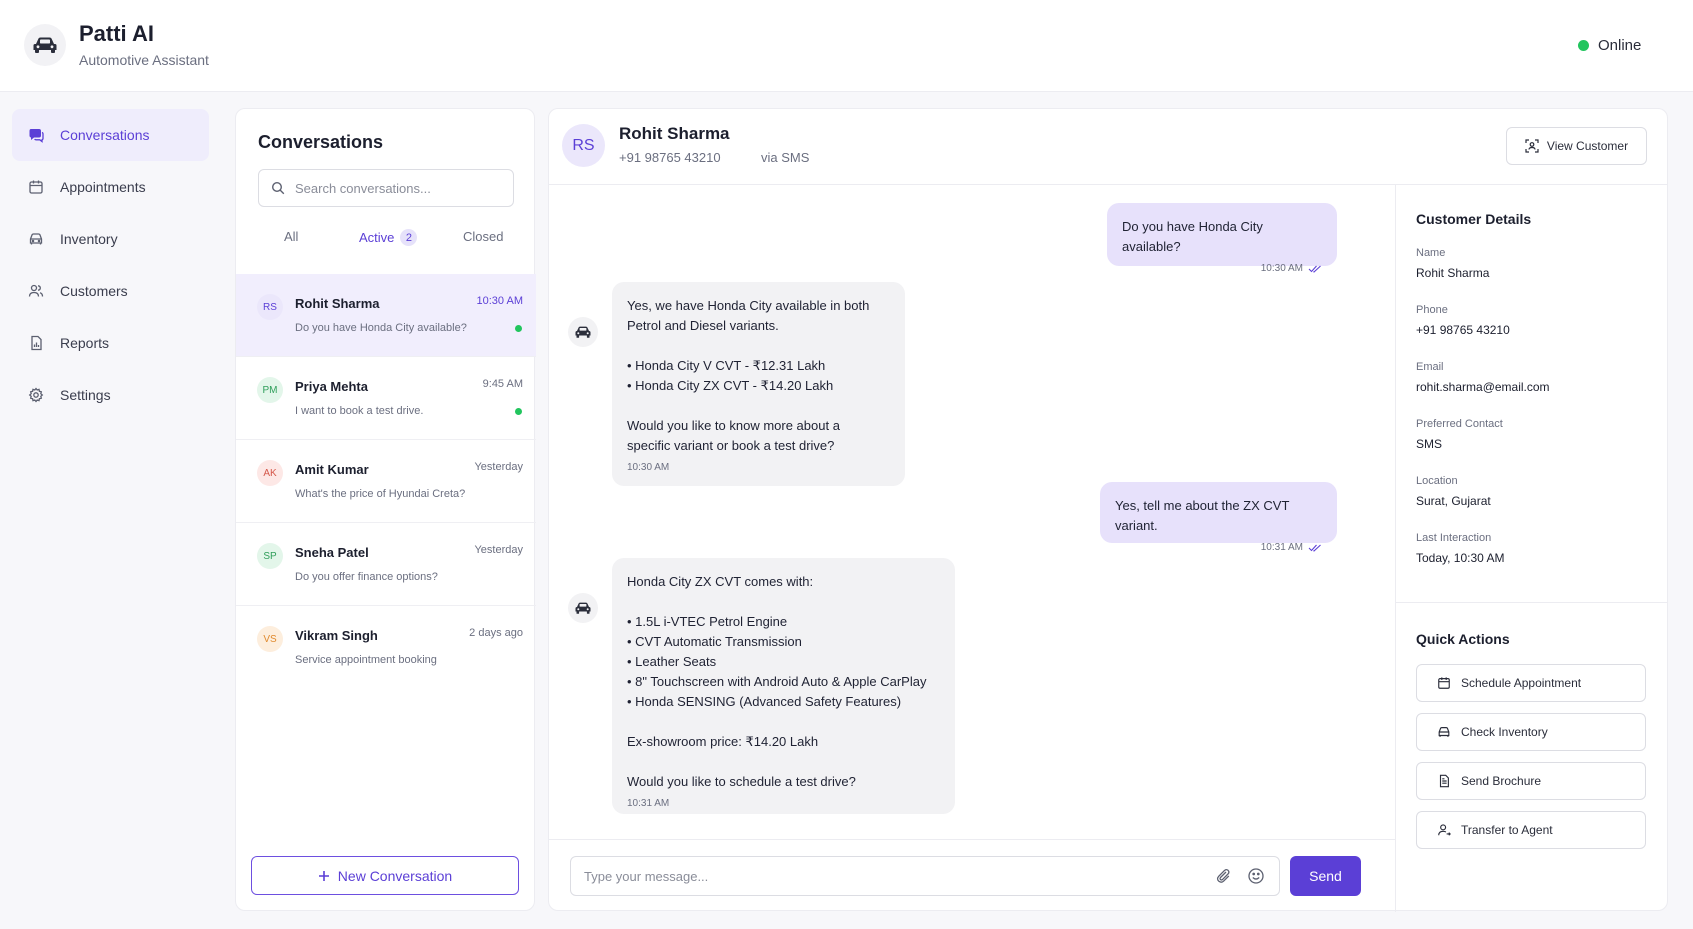  What do you see at coordinates (323, 875) in the screenshot?
I see `plus-icon` at bounding box center [323, 875].